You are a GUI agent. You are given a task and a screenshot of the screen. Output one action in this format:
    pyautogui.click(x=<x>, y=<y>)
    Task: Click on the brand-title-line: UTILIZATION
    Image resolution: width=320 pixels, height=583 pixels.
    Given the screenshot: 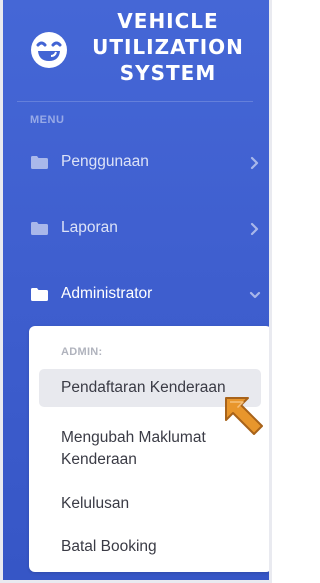 What is the action you would take?
    pyautogui.click(x=168, y=47)
    